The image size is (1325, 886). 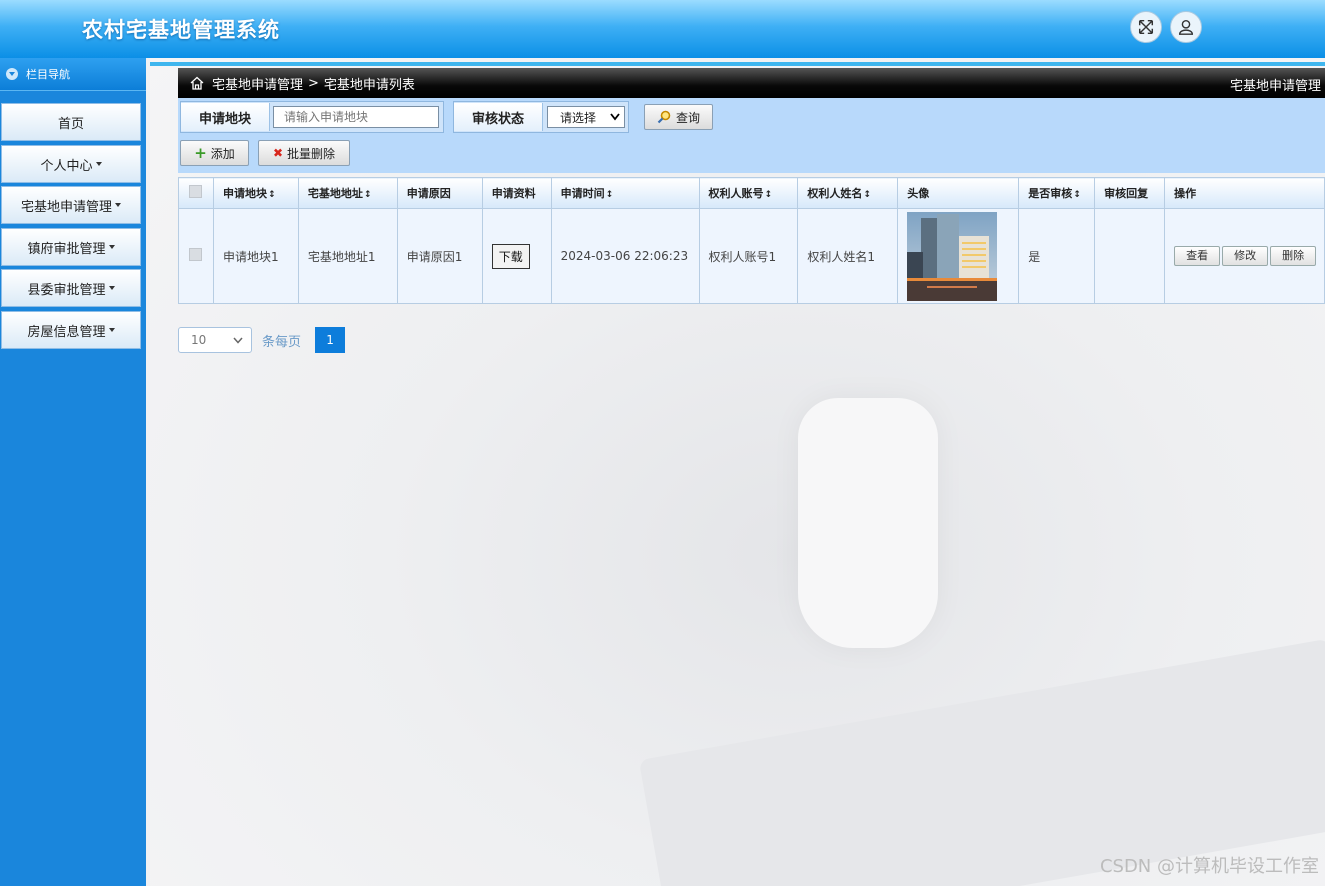 I want to click on col-header-label: 宅基地地址, so click(x=340, y=193).